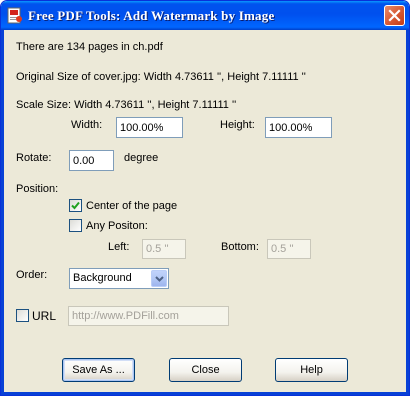 The image size is (410, 396). I want to click on scale-width-label: Width:, so click(87, 125).